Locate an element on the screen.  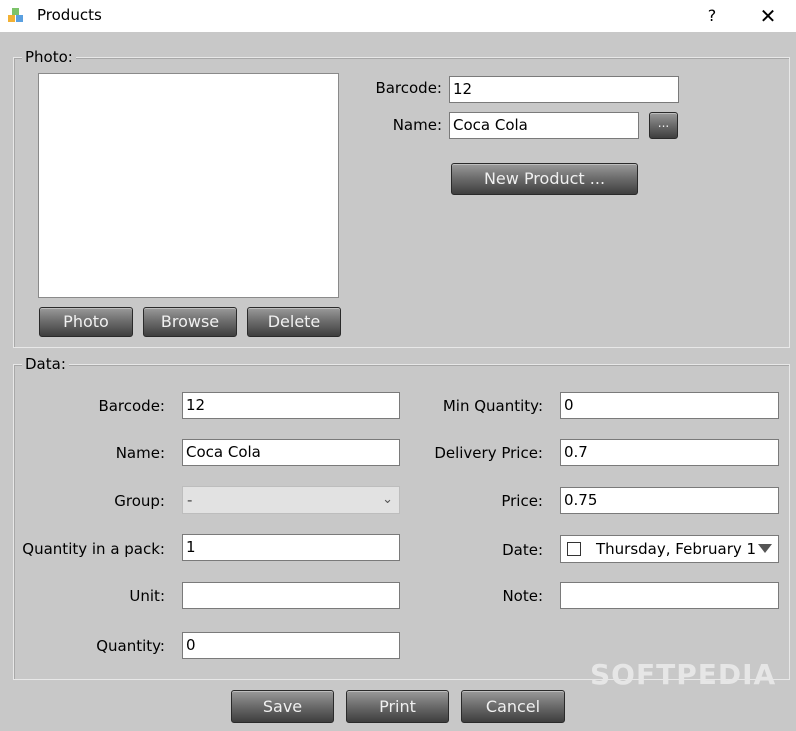
qty-pack-input: 1 is located at coordinates (291, 547).